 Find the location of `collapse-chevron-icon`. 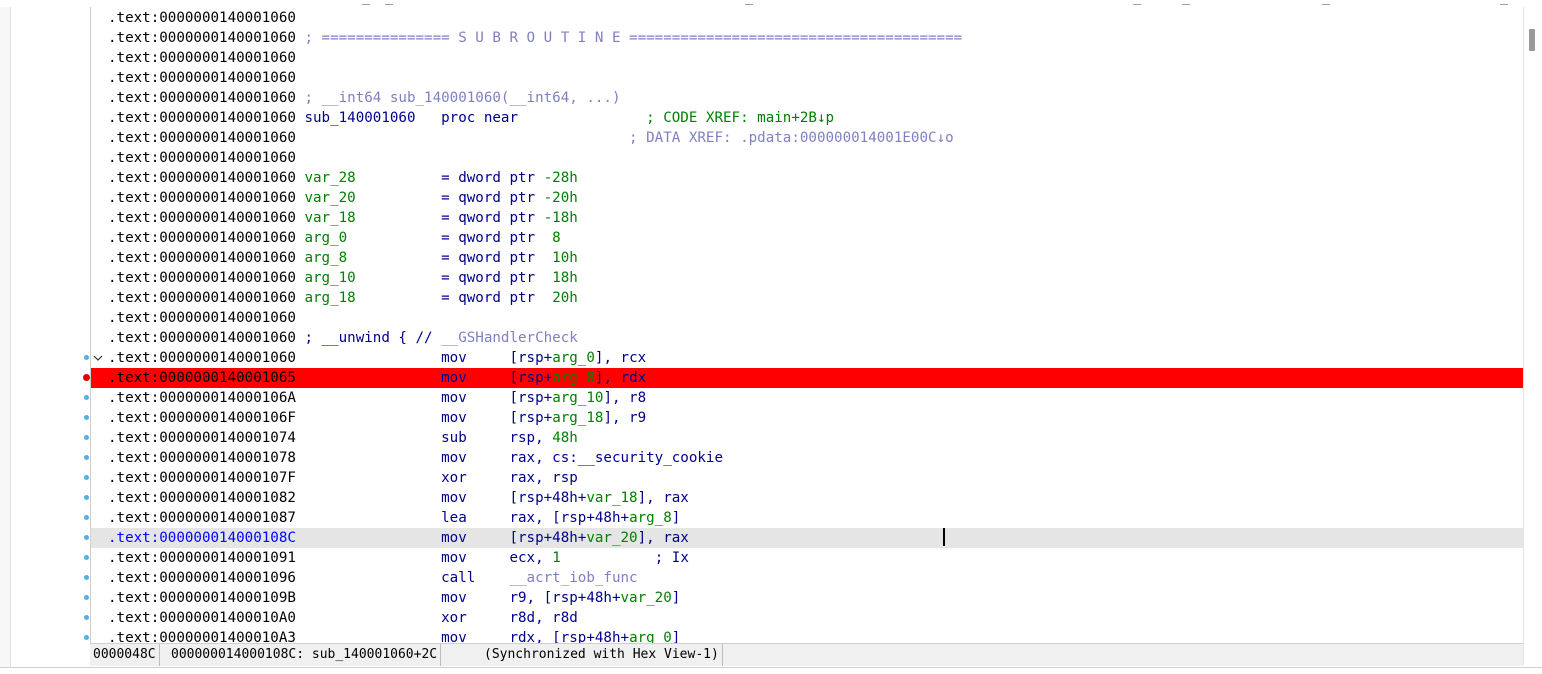

collapse-chevron-icon is located at coordinates (98, 358).